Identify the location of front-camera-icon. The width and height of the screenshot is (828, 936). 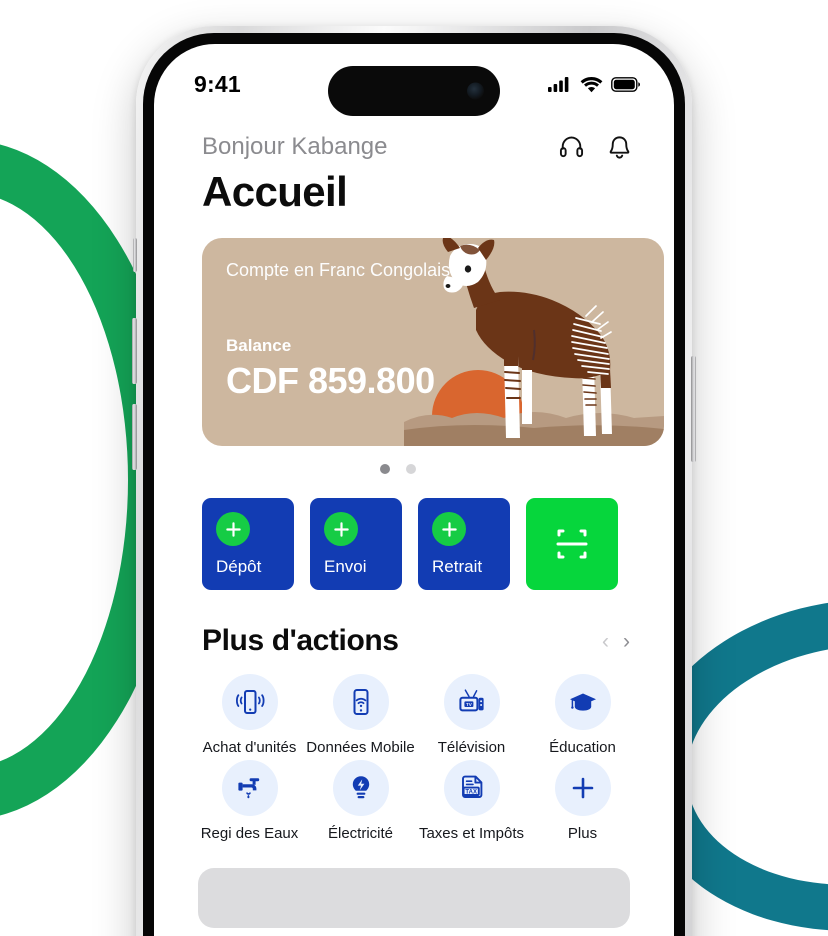
(475, 91).